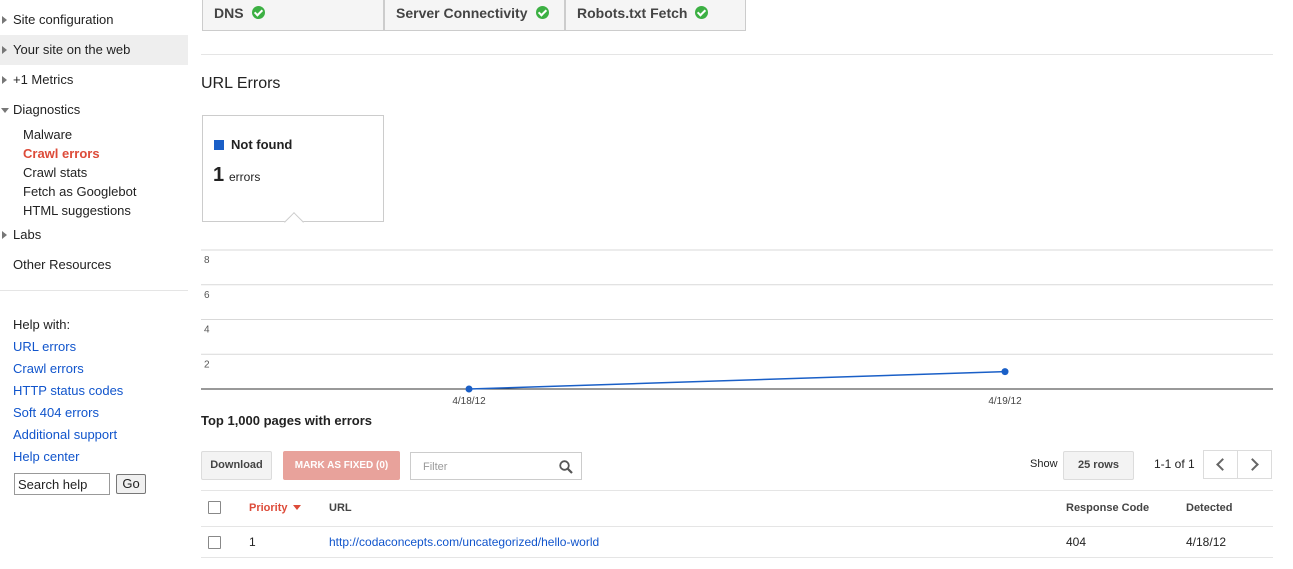 The width and height of the screenshot is (1293, 569). I want to click on status-server-connectivity: Server Connectivity, so click(474, 15).